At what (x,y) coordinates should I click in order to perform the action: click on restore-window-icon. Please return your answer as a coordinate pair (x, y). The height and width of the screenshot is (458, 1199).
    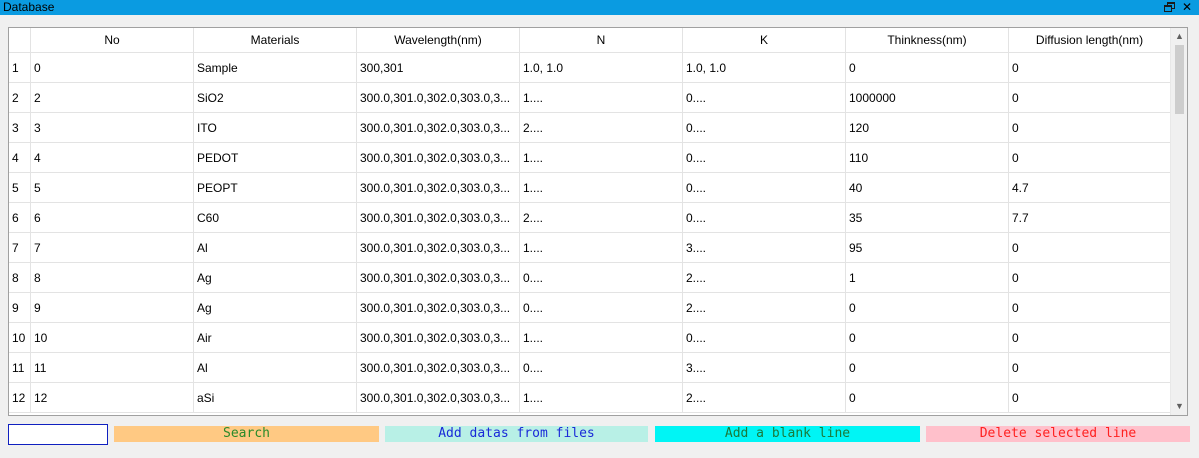
    Looking at the image, I should click on (1170, 7).